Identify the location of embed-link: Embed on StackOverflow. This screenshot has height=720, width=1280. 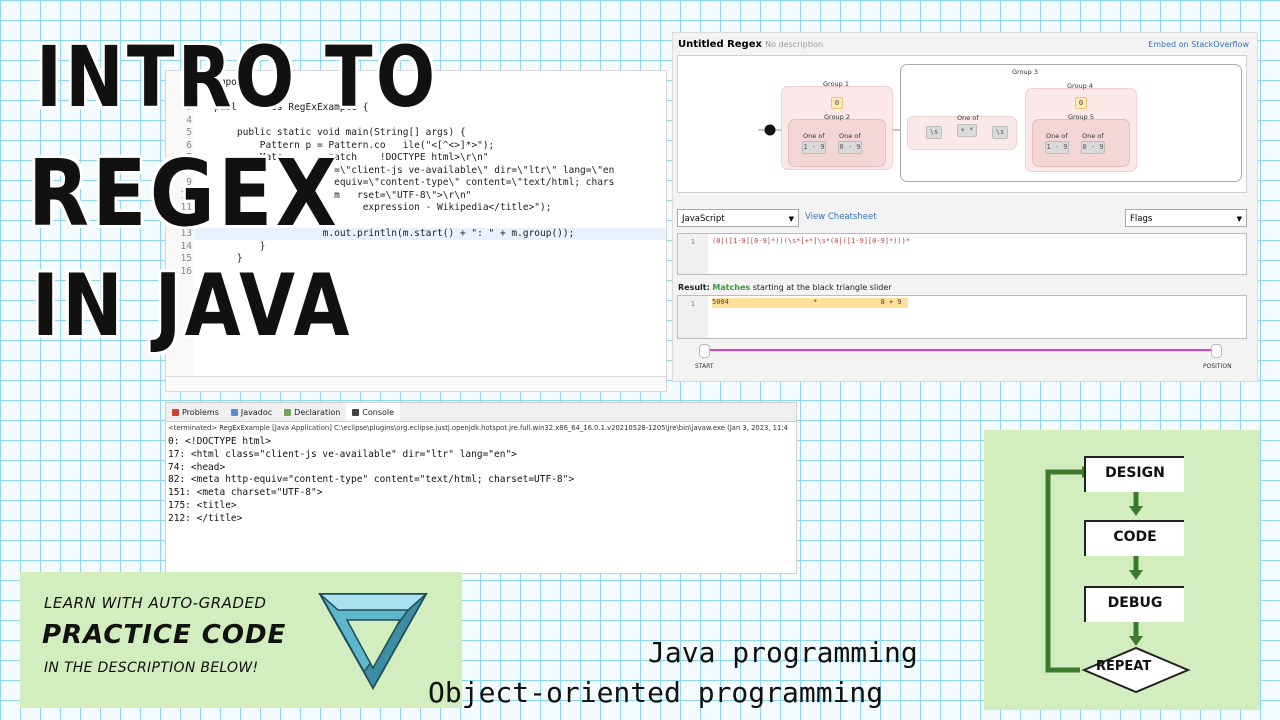
(1198, 44).